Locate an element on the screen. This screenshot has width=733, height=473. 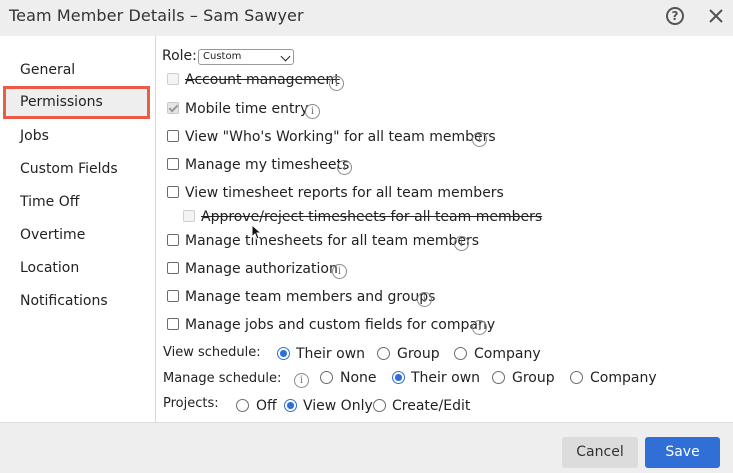
projects-view-only-radio is located at coordinates (290, 405).